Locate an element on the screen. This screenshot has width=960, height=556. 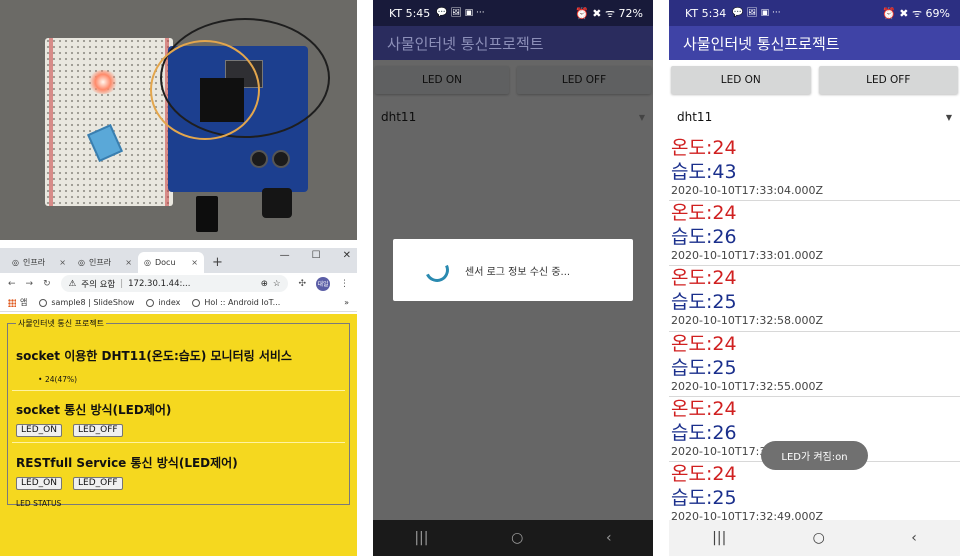
led-status-label: LED STATUS is located at coordinates (39, 503).